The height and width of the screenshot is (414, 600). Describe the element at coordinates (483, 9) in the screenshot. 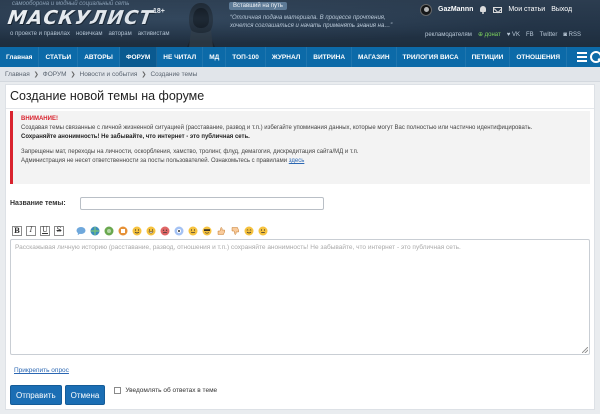

I see `bell-icon` at that location.